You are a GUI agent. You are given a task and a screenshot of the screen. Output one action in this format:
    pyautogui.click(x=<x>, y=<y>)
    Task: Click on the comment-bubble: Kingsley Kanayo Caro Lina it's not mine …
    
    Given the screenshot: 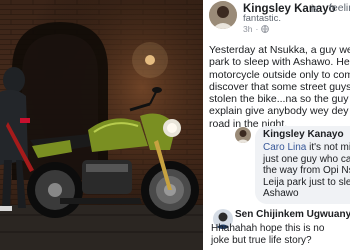 What is the action you would take?
    pyautogui.click(x=302, y=165)
    